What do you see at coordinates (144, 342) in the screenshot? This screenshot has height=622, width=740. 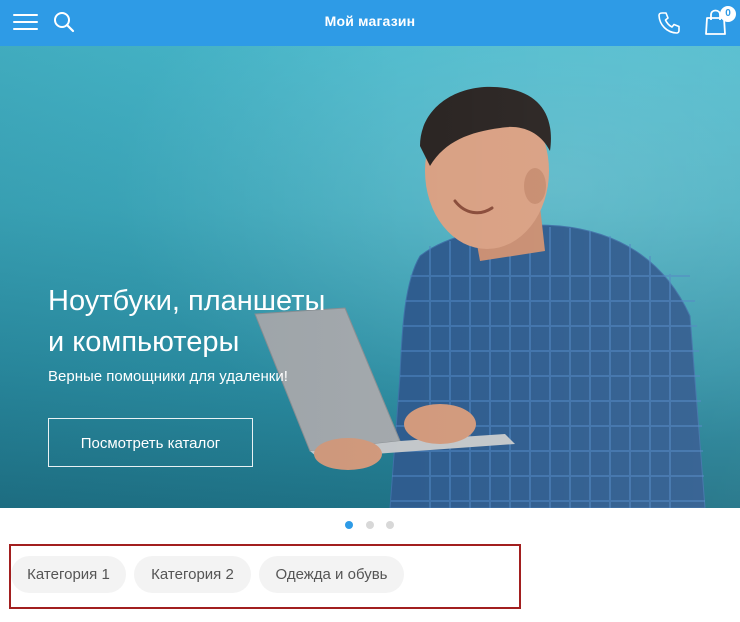 I see `hero-title-line-2: и компьютеры` at bounding box center [144, 342].